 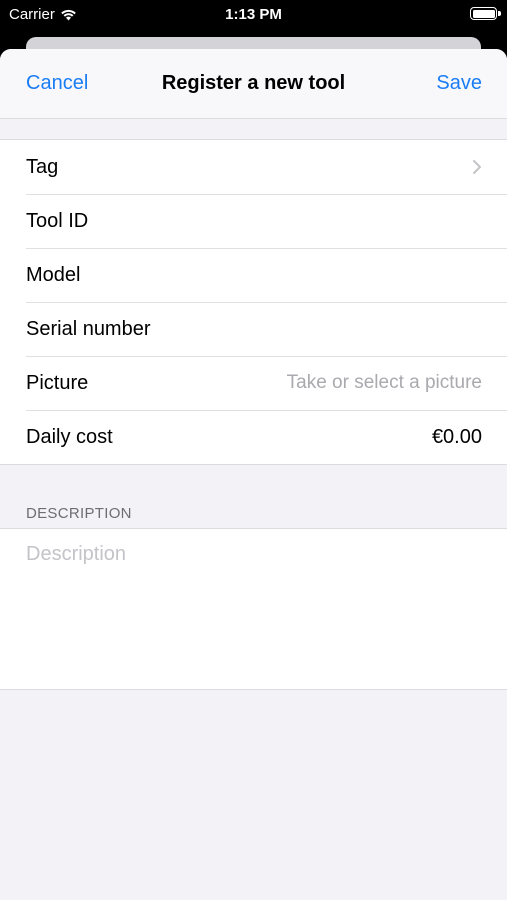 What do you see at coordinates (253, 221) in the screenshot?
I see `tool-id-row: Tool ID` at bounding box center [253, 221].